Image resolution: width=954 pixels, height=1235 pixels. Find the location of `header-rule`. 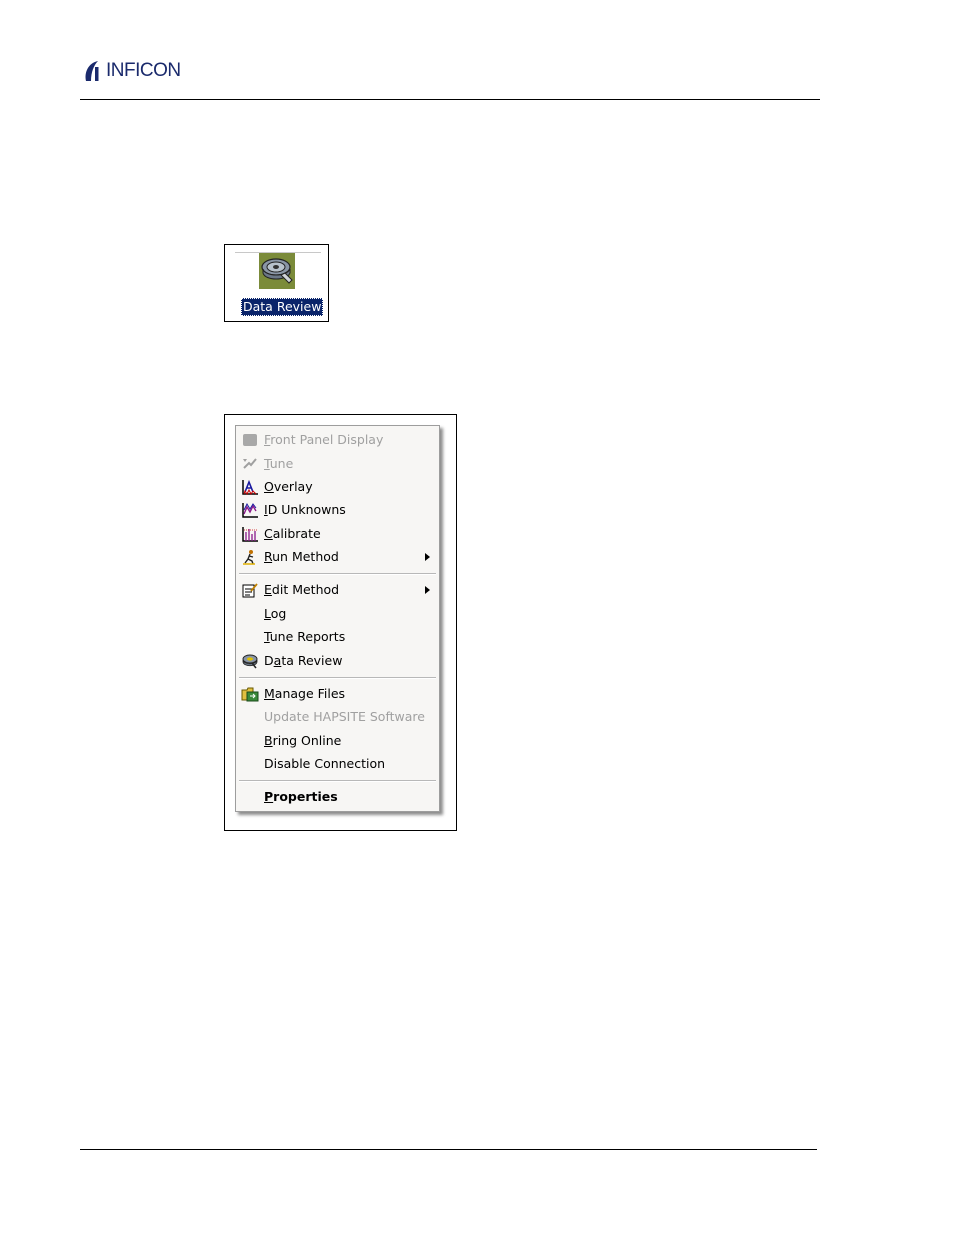

header-rule is located at coordinates (450, 99).